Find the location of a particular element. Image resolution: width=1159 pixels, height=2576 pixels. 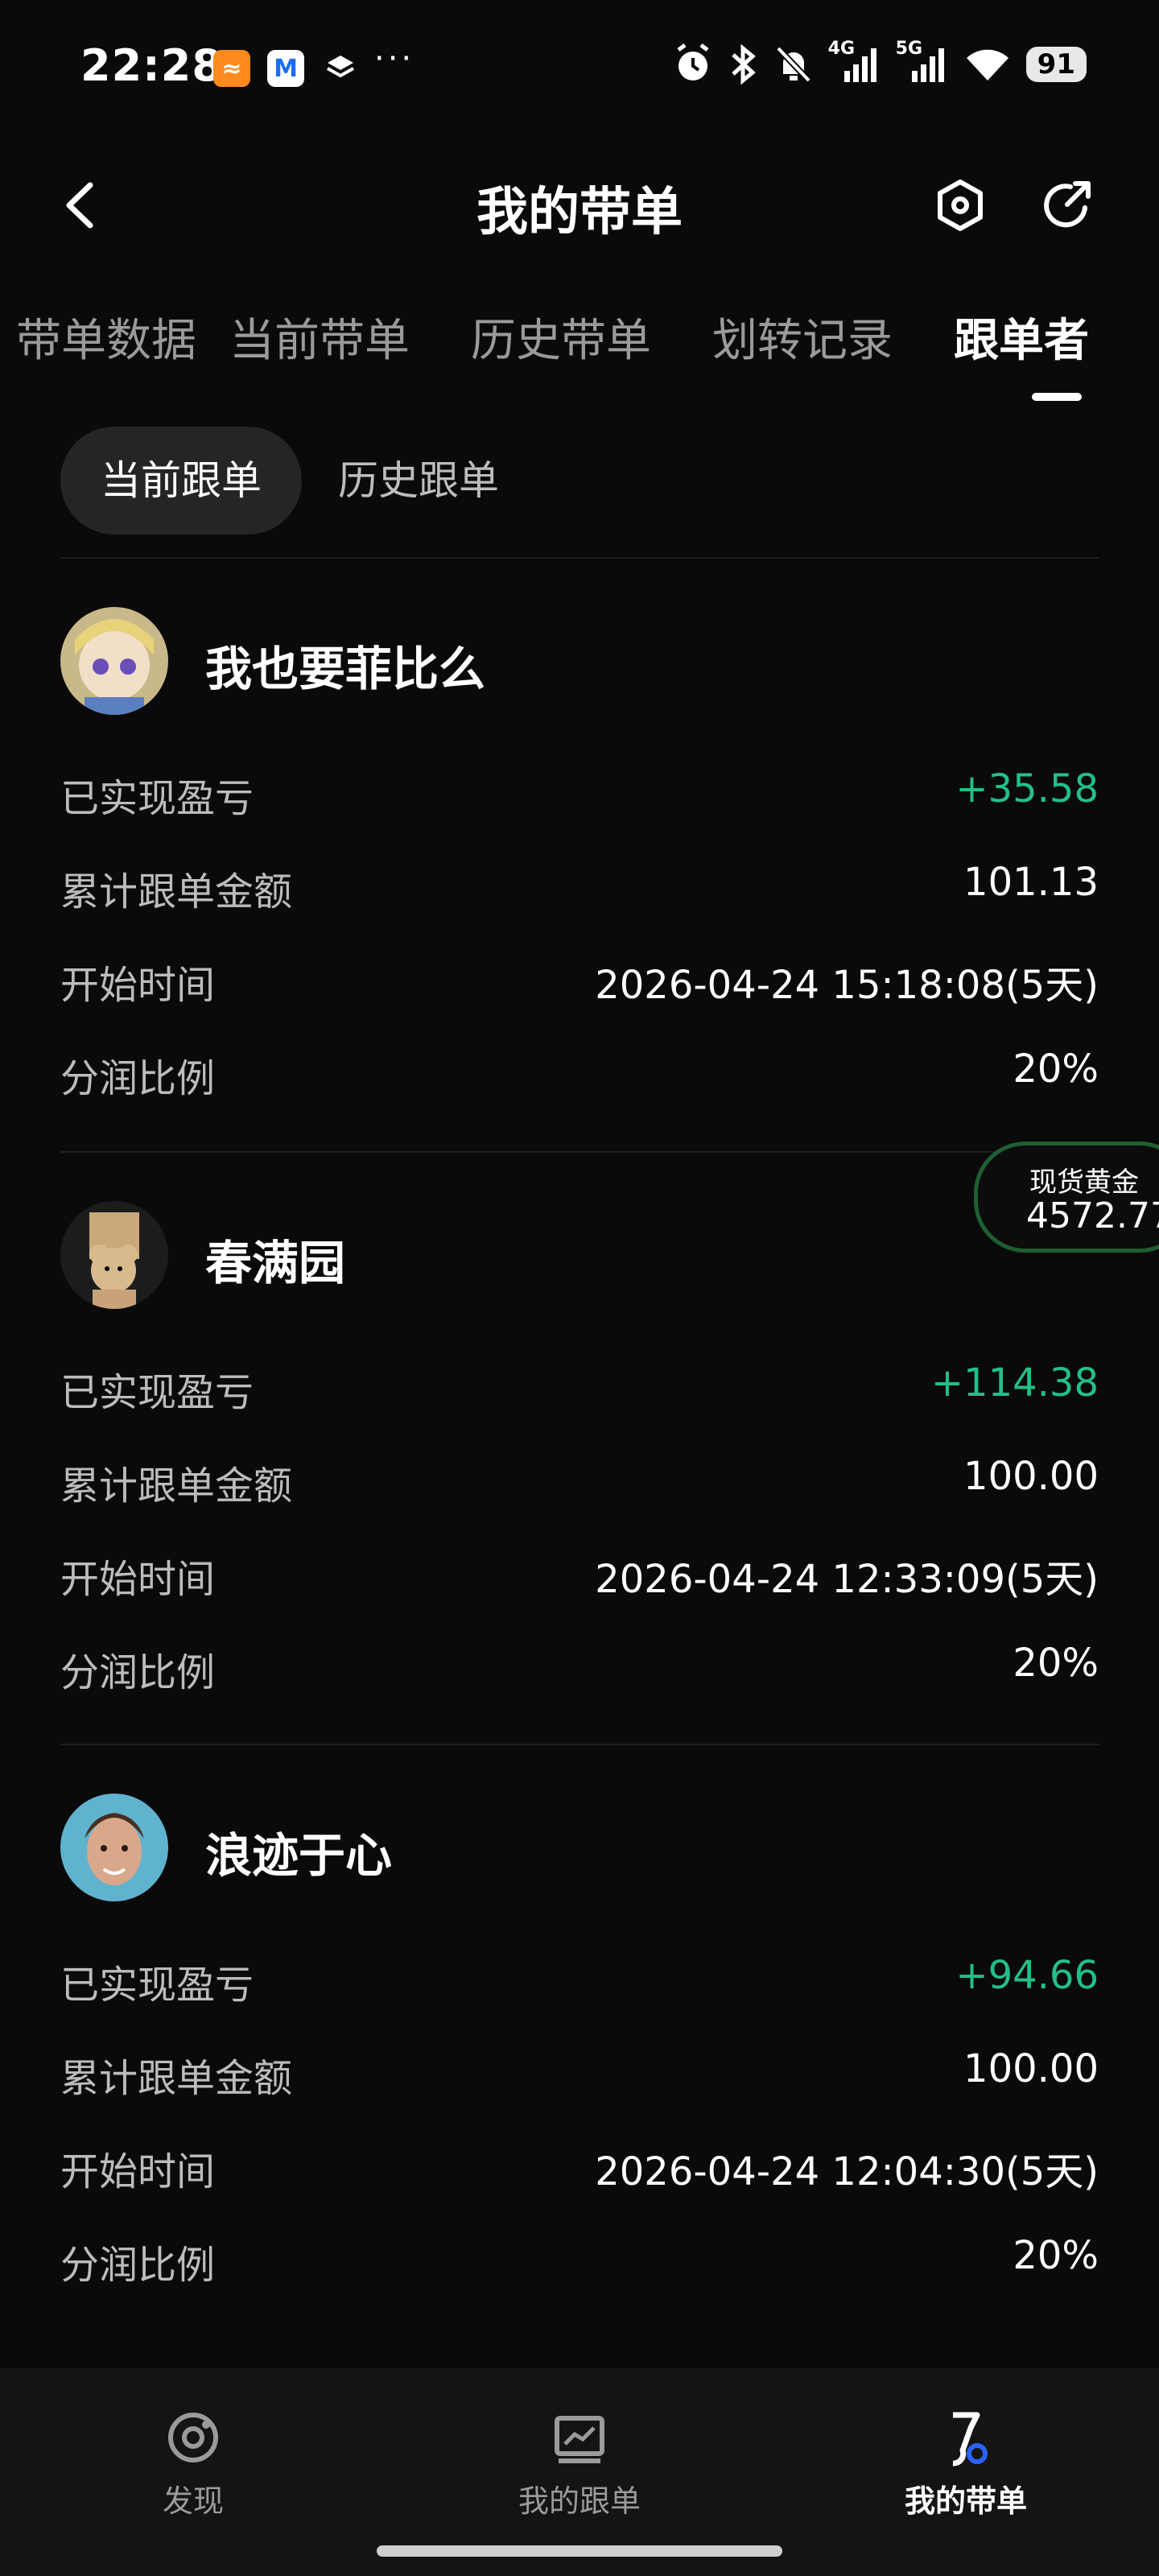

pnl-row: 已实现盈亏 +114.38 is located at coordinates (579, 1392).